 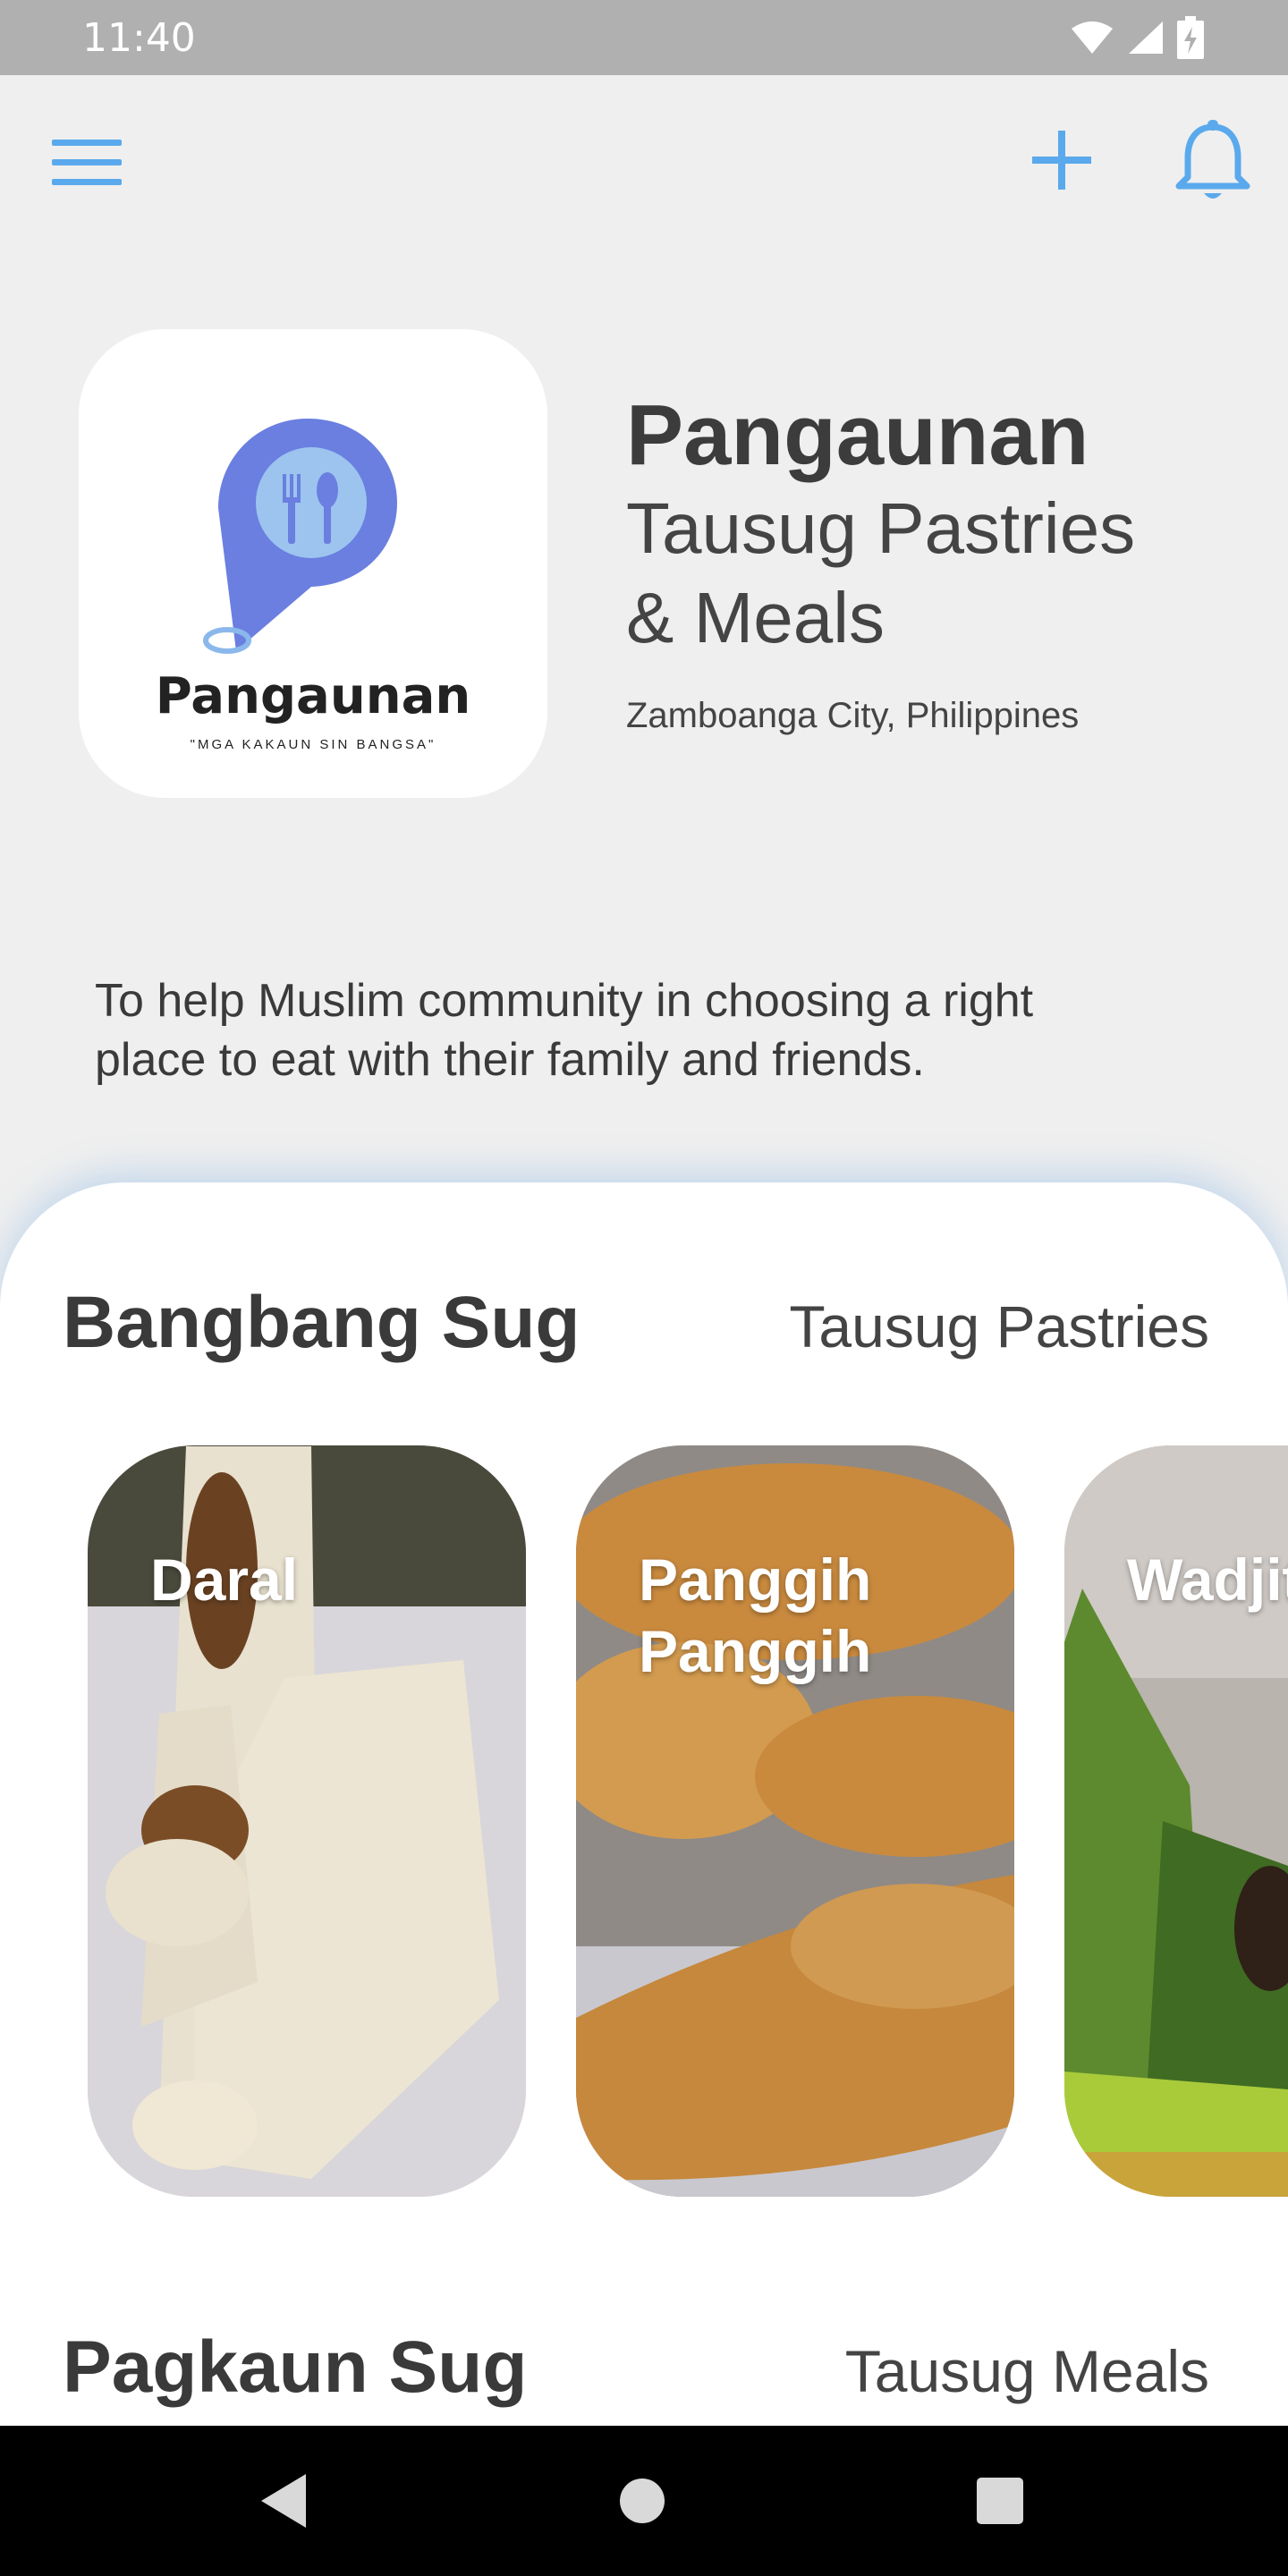 I want to click on signal-icon, so click(x=1146, y=37).